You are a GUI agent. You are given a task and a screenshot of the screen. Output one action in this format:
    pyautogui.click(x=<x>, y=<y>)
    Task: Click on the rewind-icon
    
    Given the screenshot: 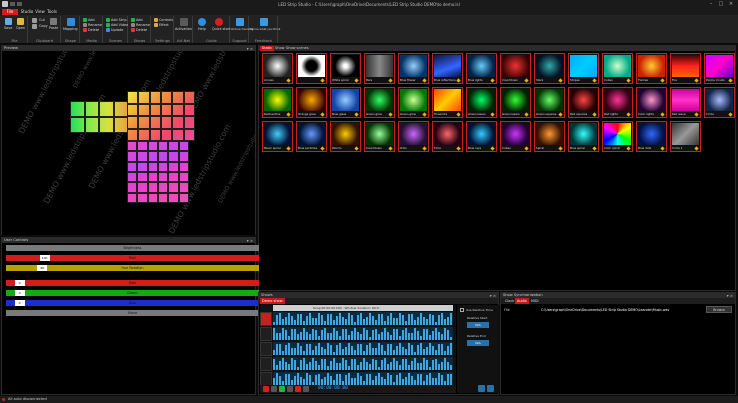 What is the action you would take?
    pyautogui.click(x=274, y=389)
    